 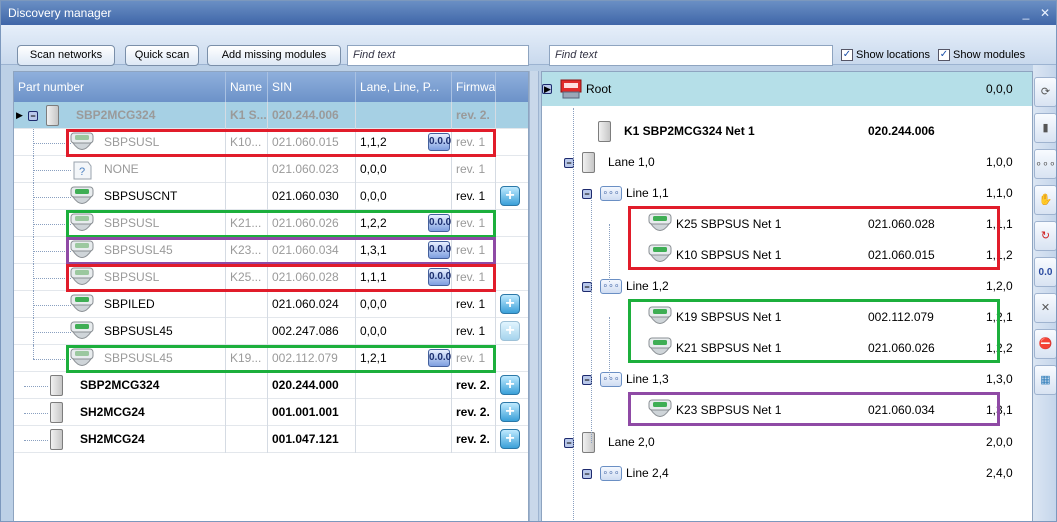 I want to click on table-row: SBPSUSL K21... 021.060.026 1,2,2 rev. 1 0.0.0, so click(x=271, y=223).